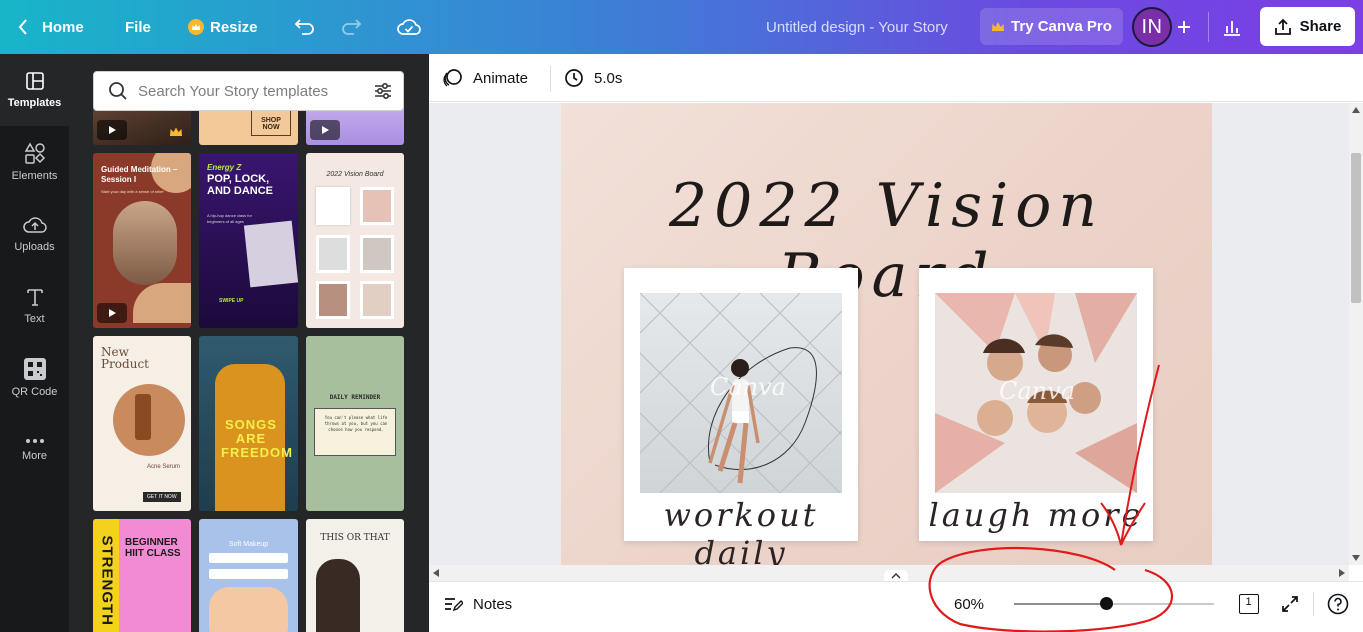  I want to click on try-canva-pro-button: Try Canva Pro, so click(1051, 26).